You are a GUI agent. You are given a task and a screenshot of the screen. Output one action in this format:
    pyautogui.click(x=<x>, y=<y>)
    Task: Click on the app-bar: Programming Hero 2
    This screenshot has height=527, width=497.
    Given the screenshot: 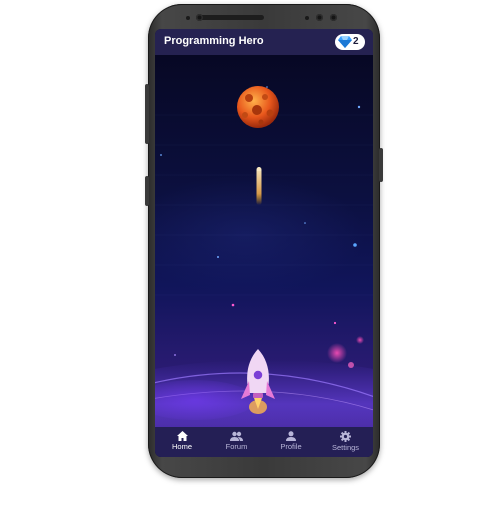 What is the action you would take?
    pyautogui.click(x=264, y=42)
    